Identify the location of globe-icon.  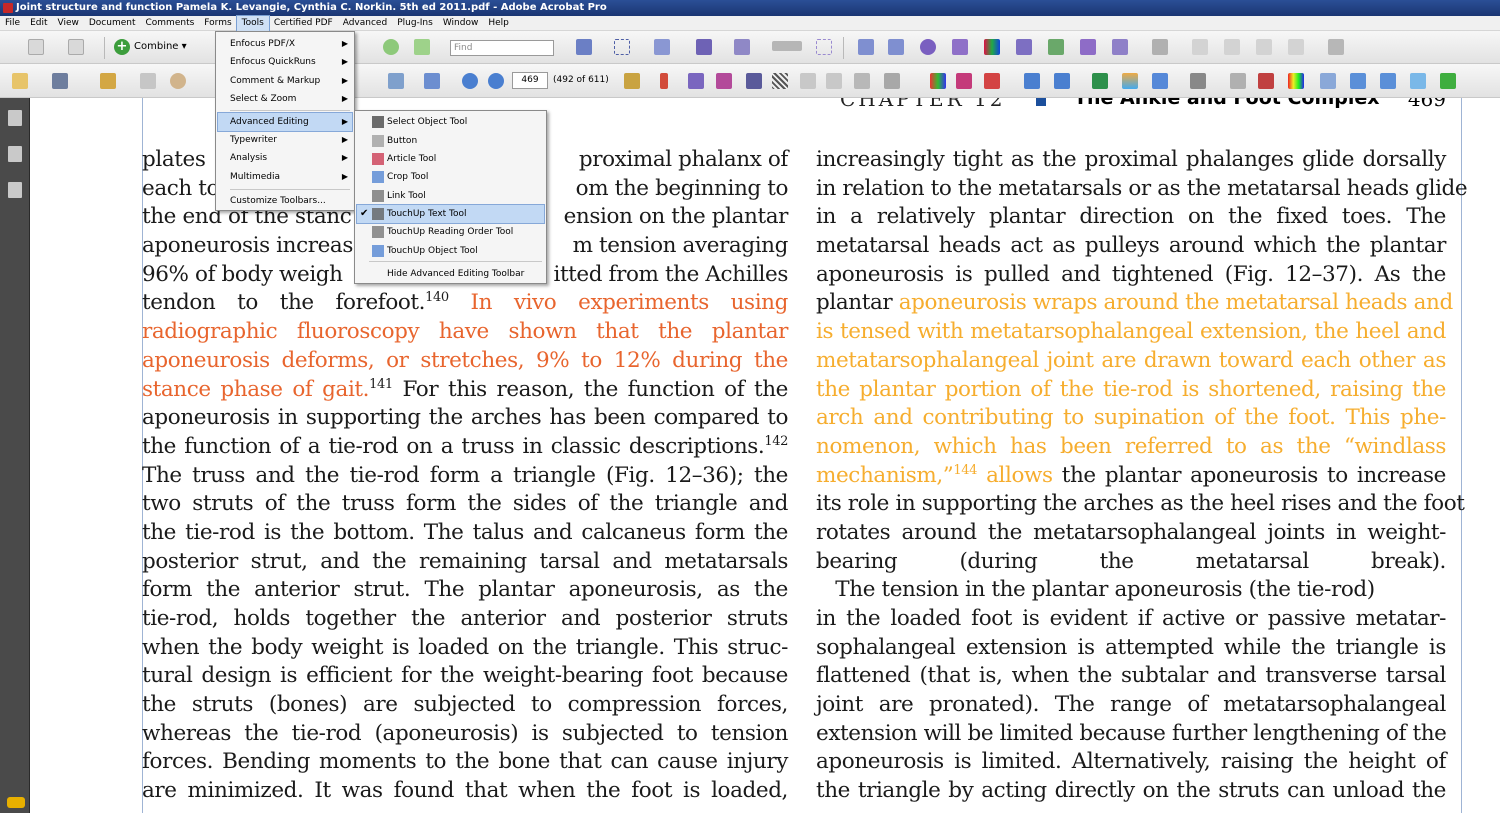
(928, 47).